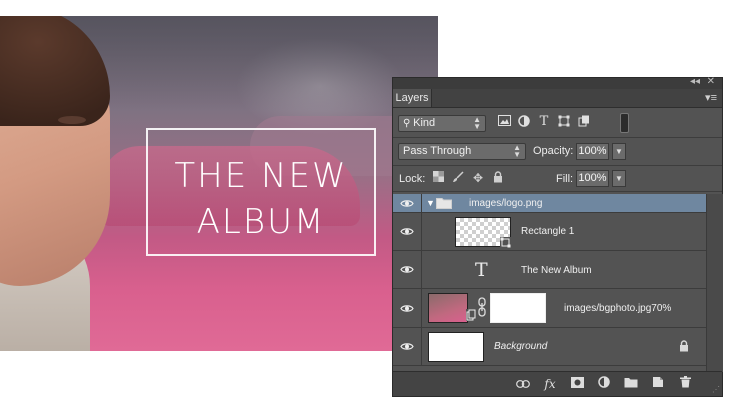 The height and width of the screenshot is (416, 740). What do you see at coordinates (564, 122) in the screenshot?
I see `shape-filter-icon` at bounding box center [564, 122].